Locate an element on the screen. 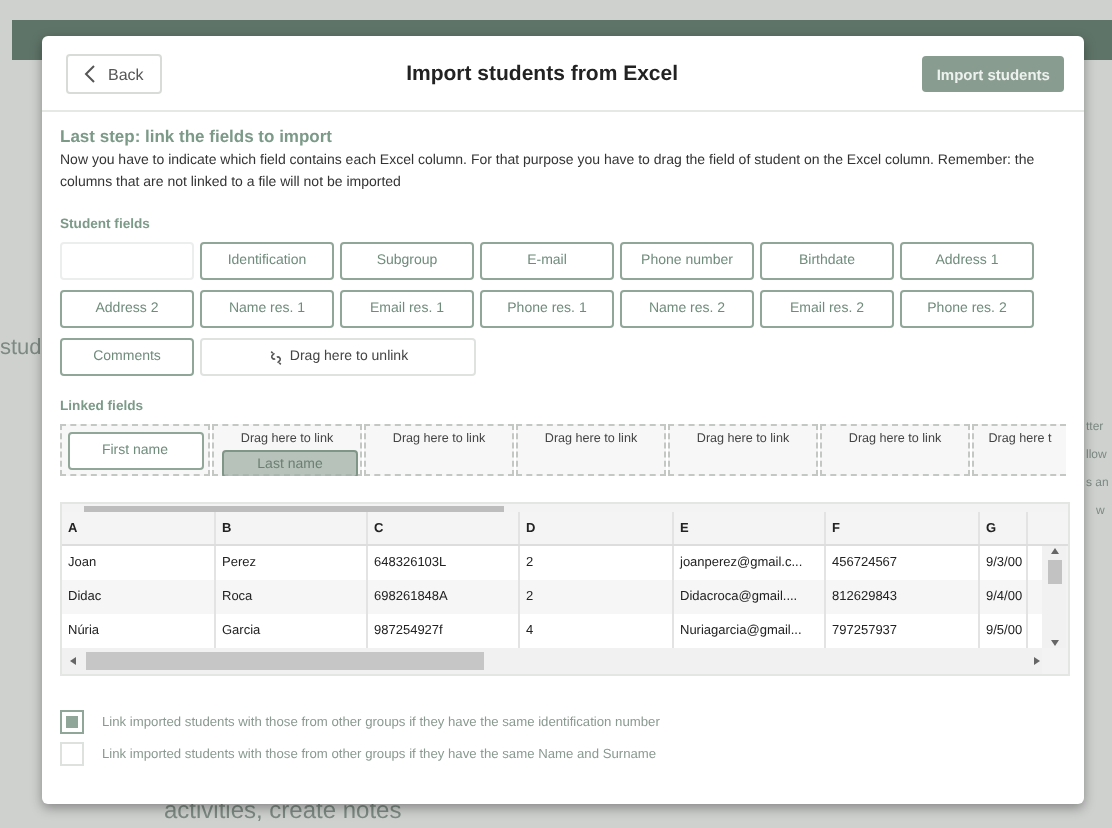 The width and height of the screenshot is (1112, 828). checkbox is located at coordinates (72, 722).